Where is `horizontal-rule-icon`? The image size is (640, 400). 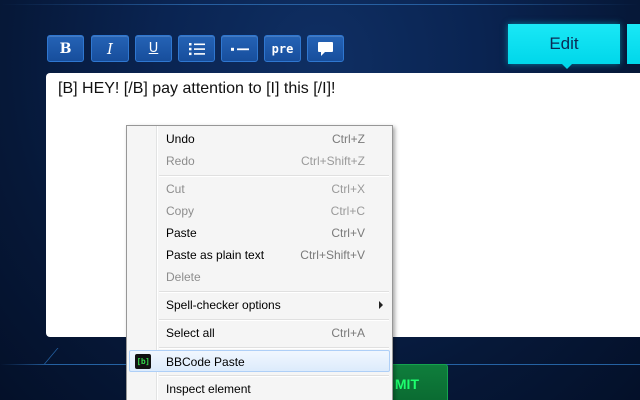 horizontal-rule-icon is located at coordinates (239, 49).